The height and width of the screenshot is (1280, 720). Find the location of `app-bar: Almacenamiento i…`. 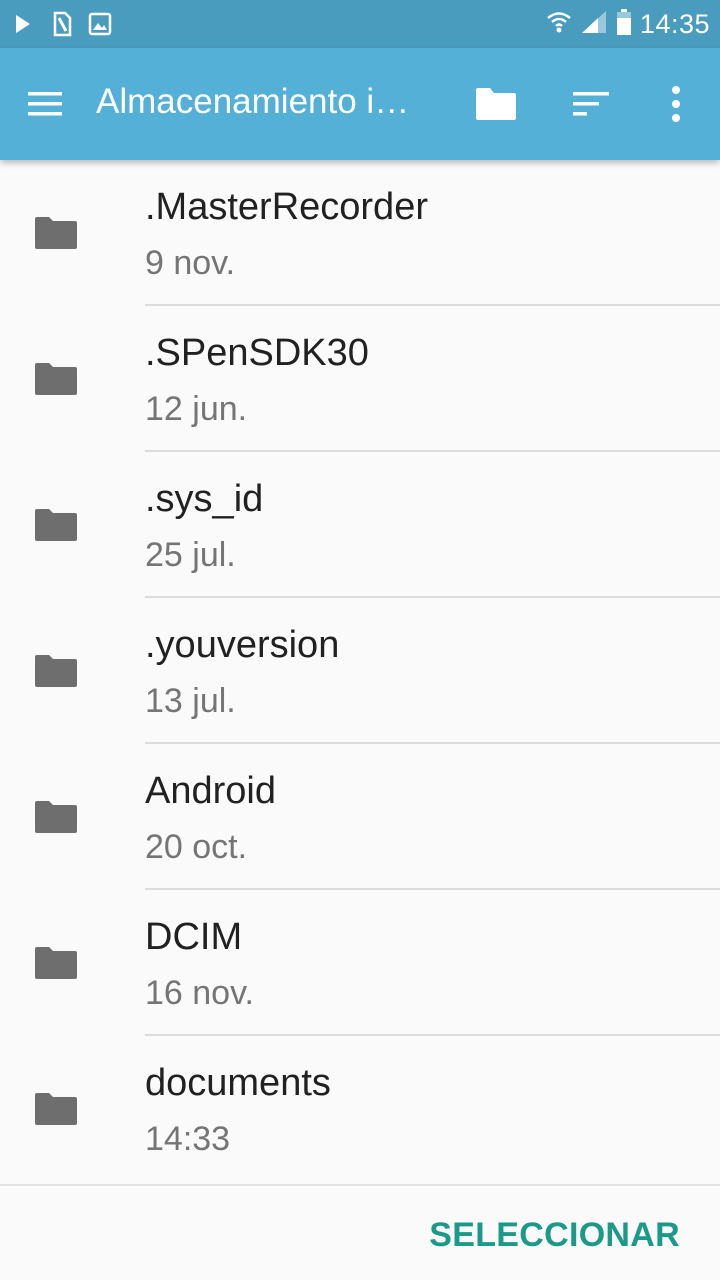

app-bar: Almacenamiento i… is located at coordinates (360, 104).